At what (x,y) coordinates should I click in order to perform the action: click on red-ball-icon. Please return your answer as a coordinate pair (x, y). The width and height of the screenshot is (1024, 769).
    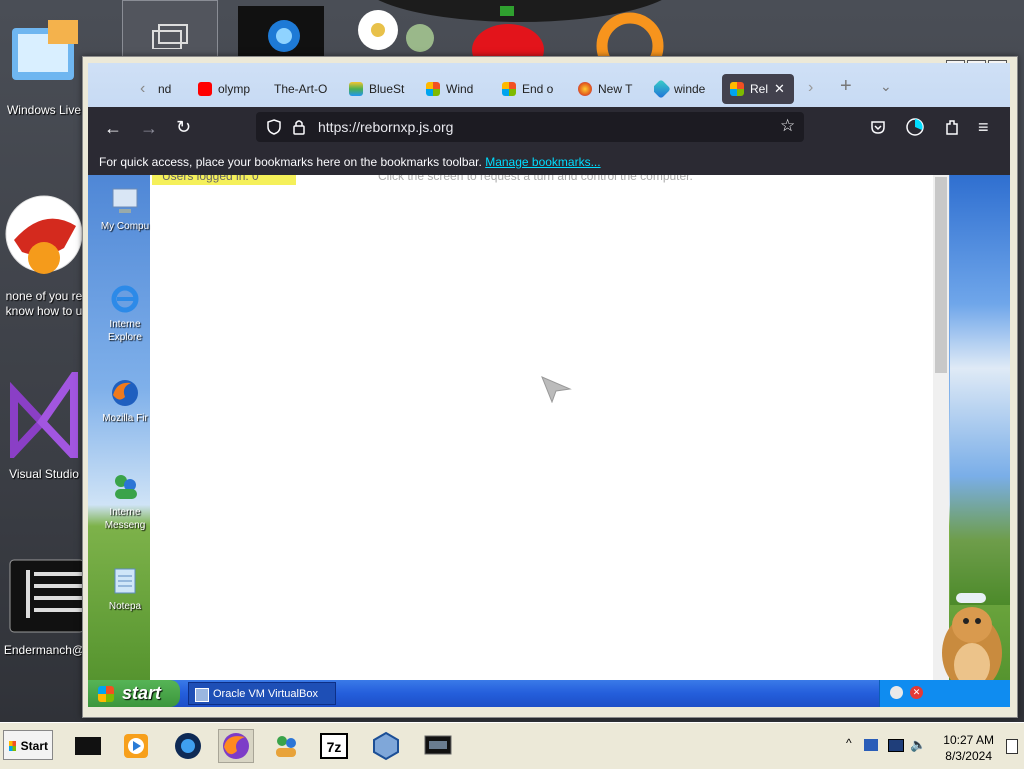
    Looking at the image, I should click on (511, 38).